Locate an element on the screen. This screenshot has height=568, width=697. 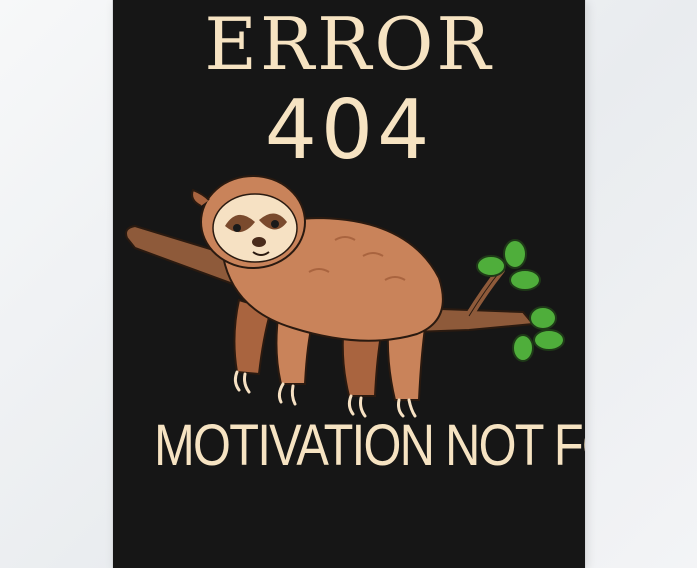
leaves is located at coordinates (520, 300).